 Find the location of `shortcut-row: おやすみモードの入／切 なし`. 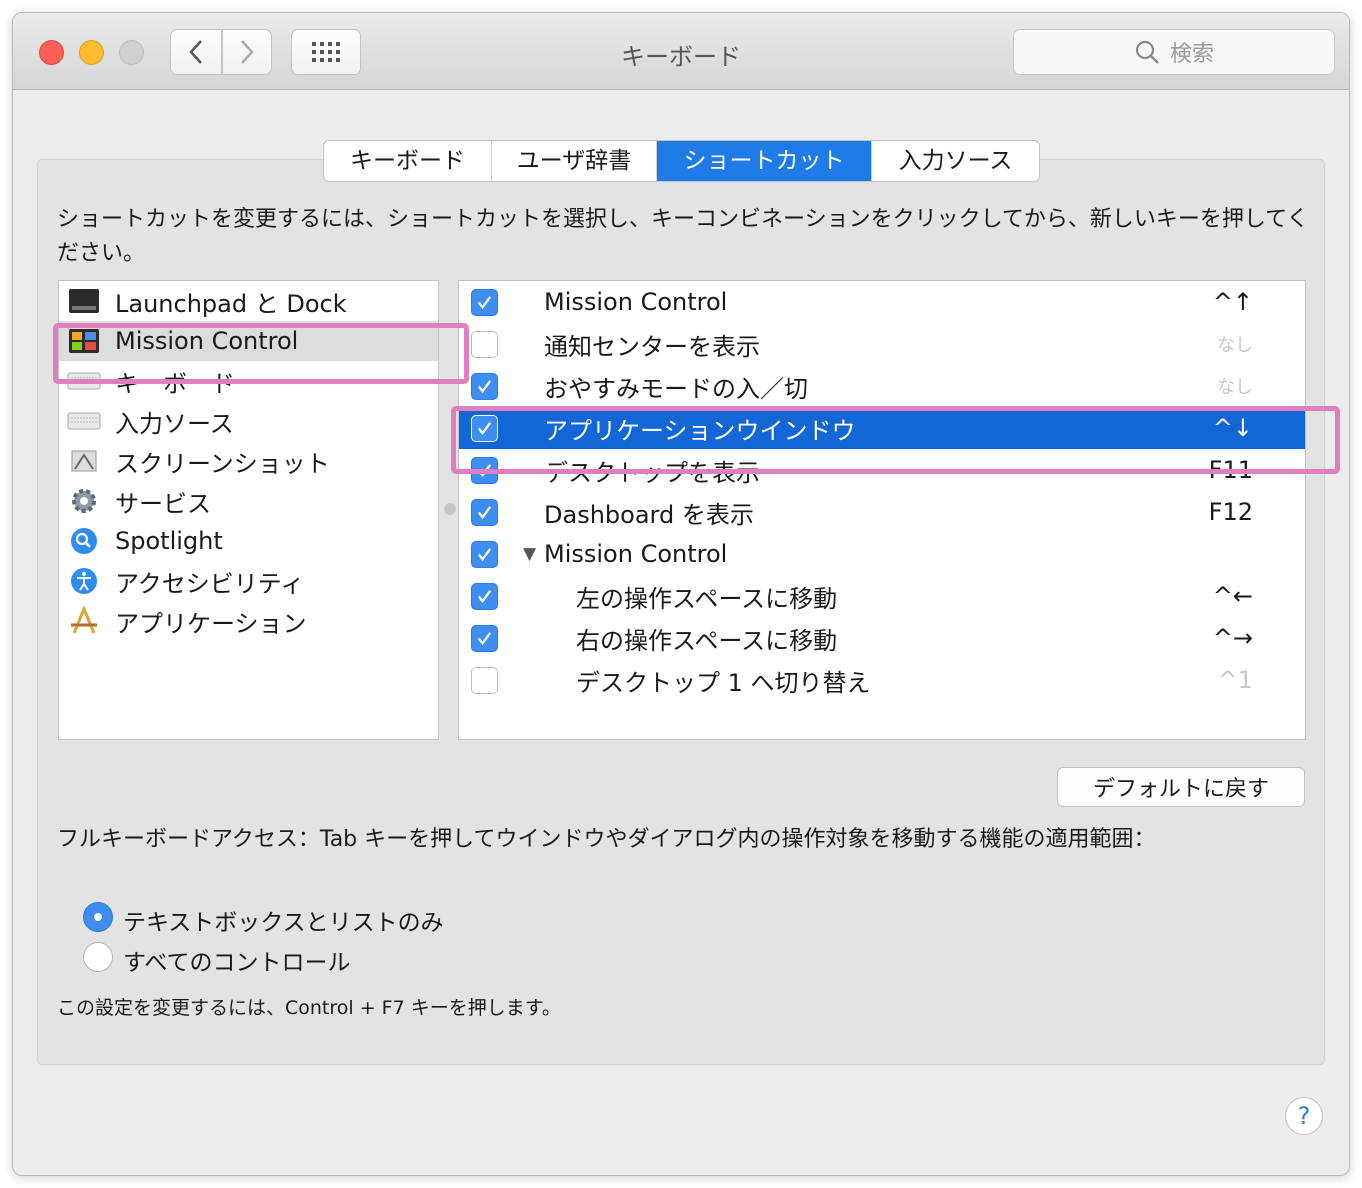

shortcut-row: おやすみモードの入／切 なし is located at coordinates (882, 386).